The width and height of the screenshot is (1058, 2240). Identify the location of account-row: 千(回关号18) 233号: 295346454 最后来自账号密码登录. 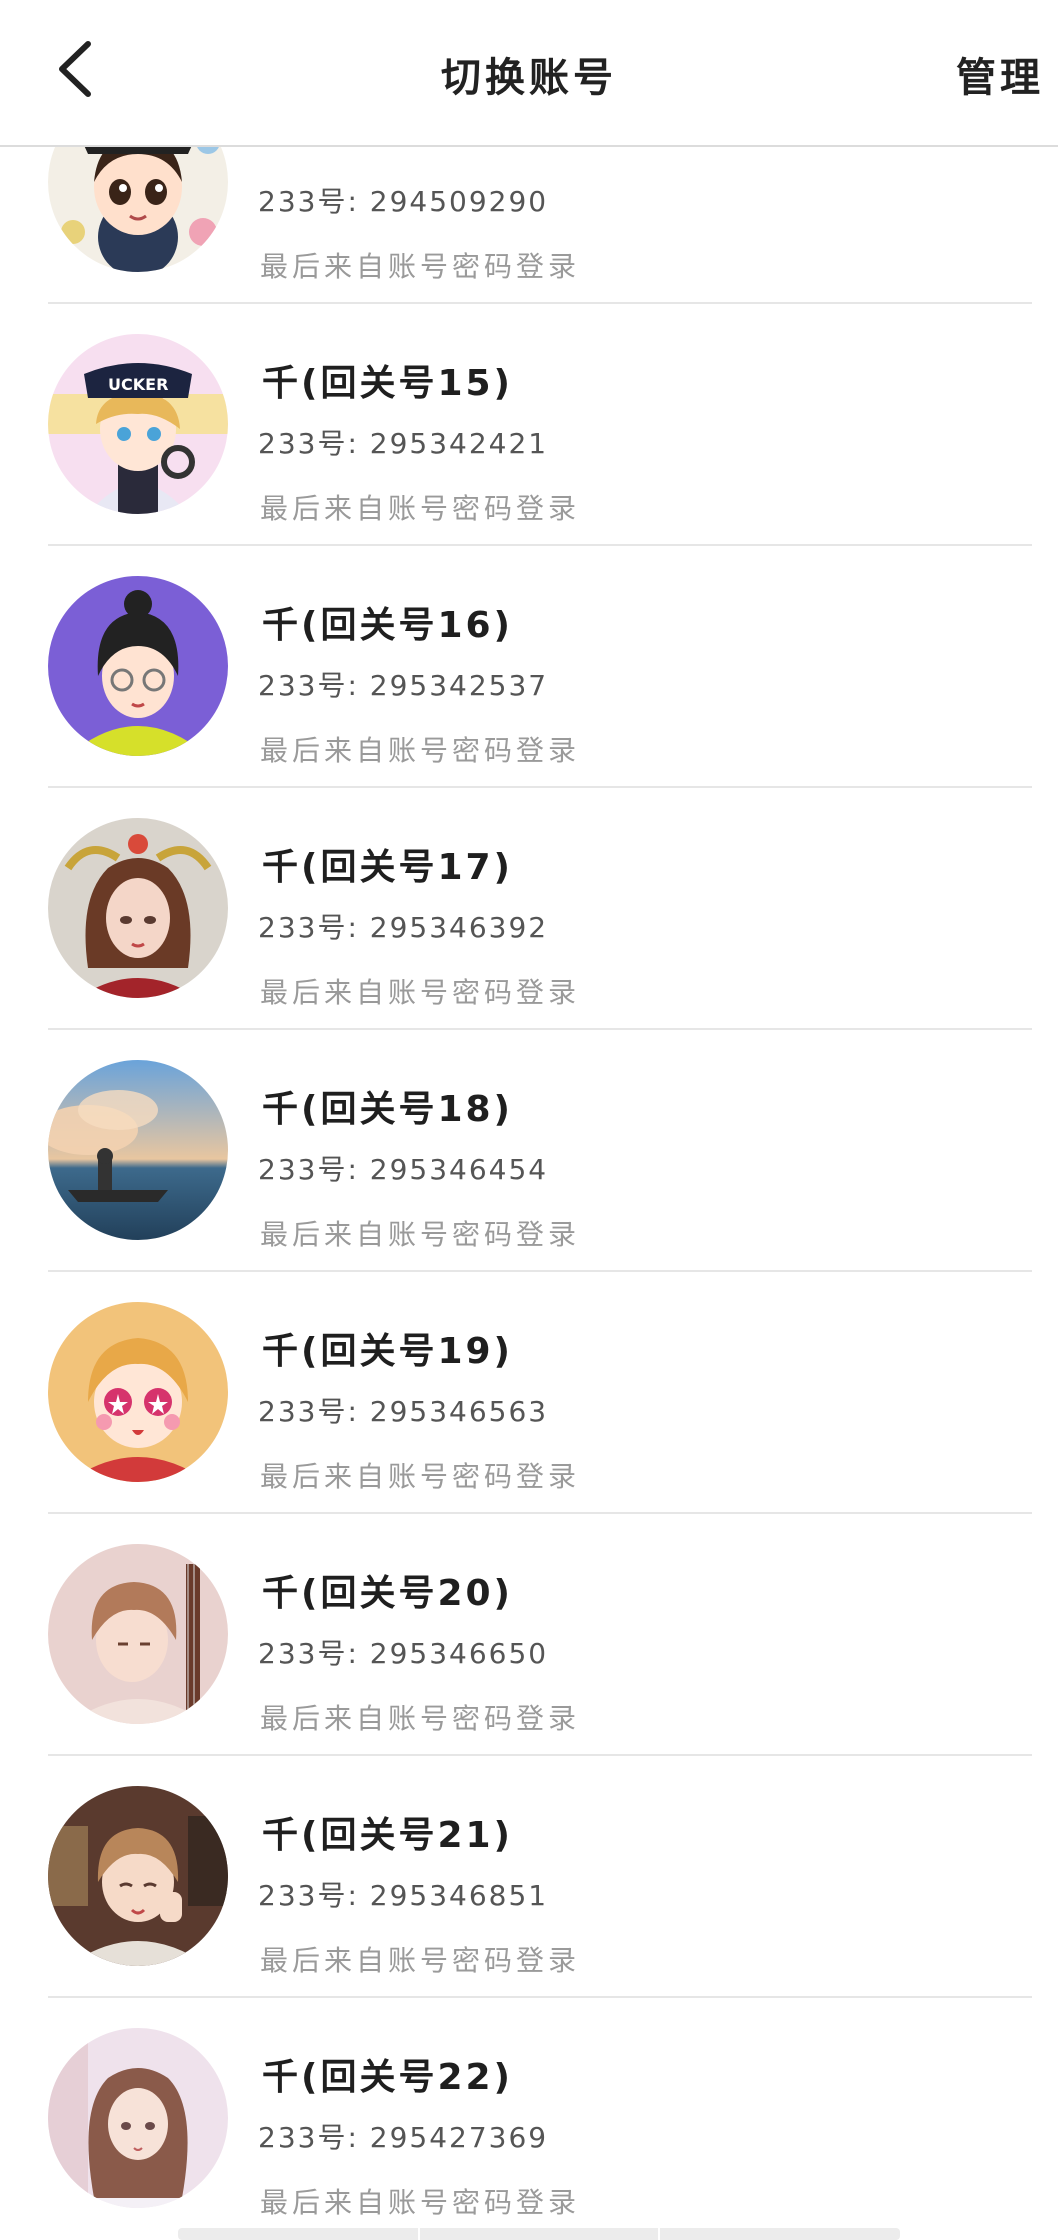
(529, 1151).